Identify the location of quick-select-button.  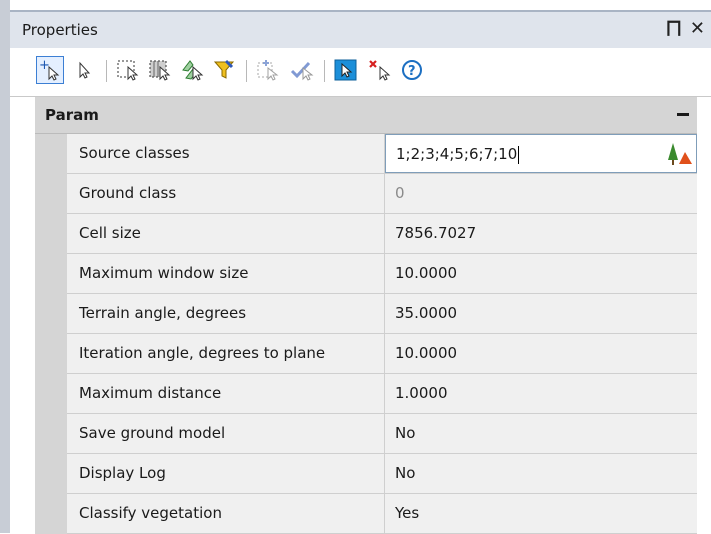
(268, 70).